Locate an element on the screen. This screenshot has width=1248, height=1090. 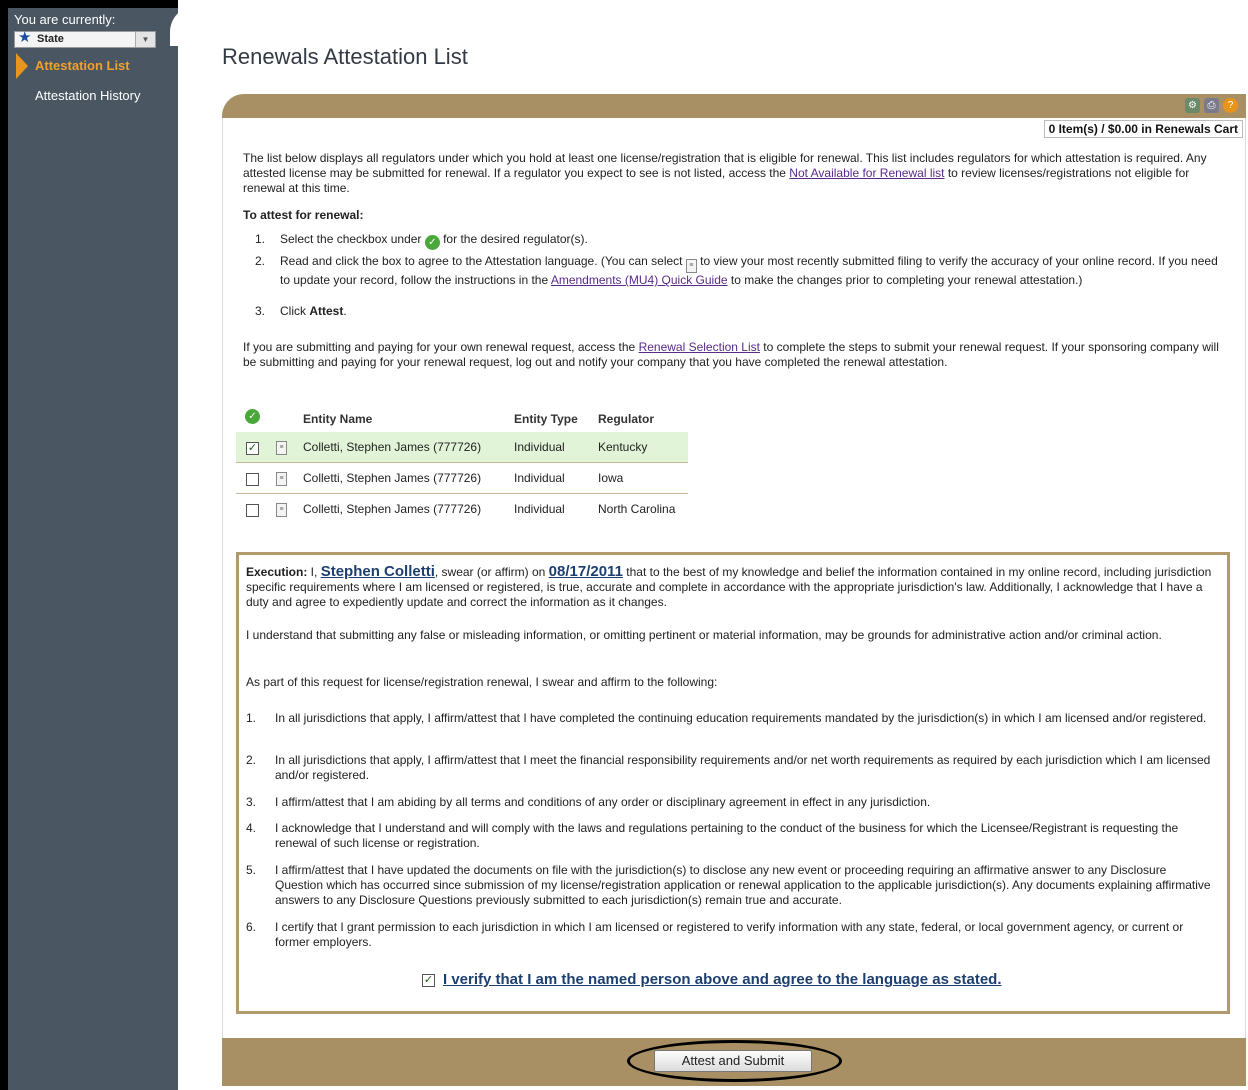
execution-text: I, is located at coordinates (314, 572).